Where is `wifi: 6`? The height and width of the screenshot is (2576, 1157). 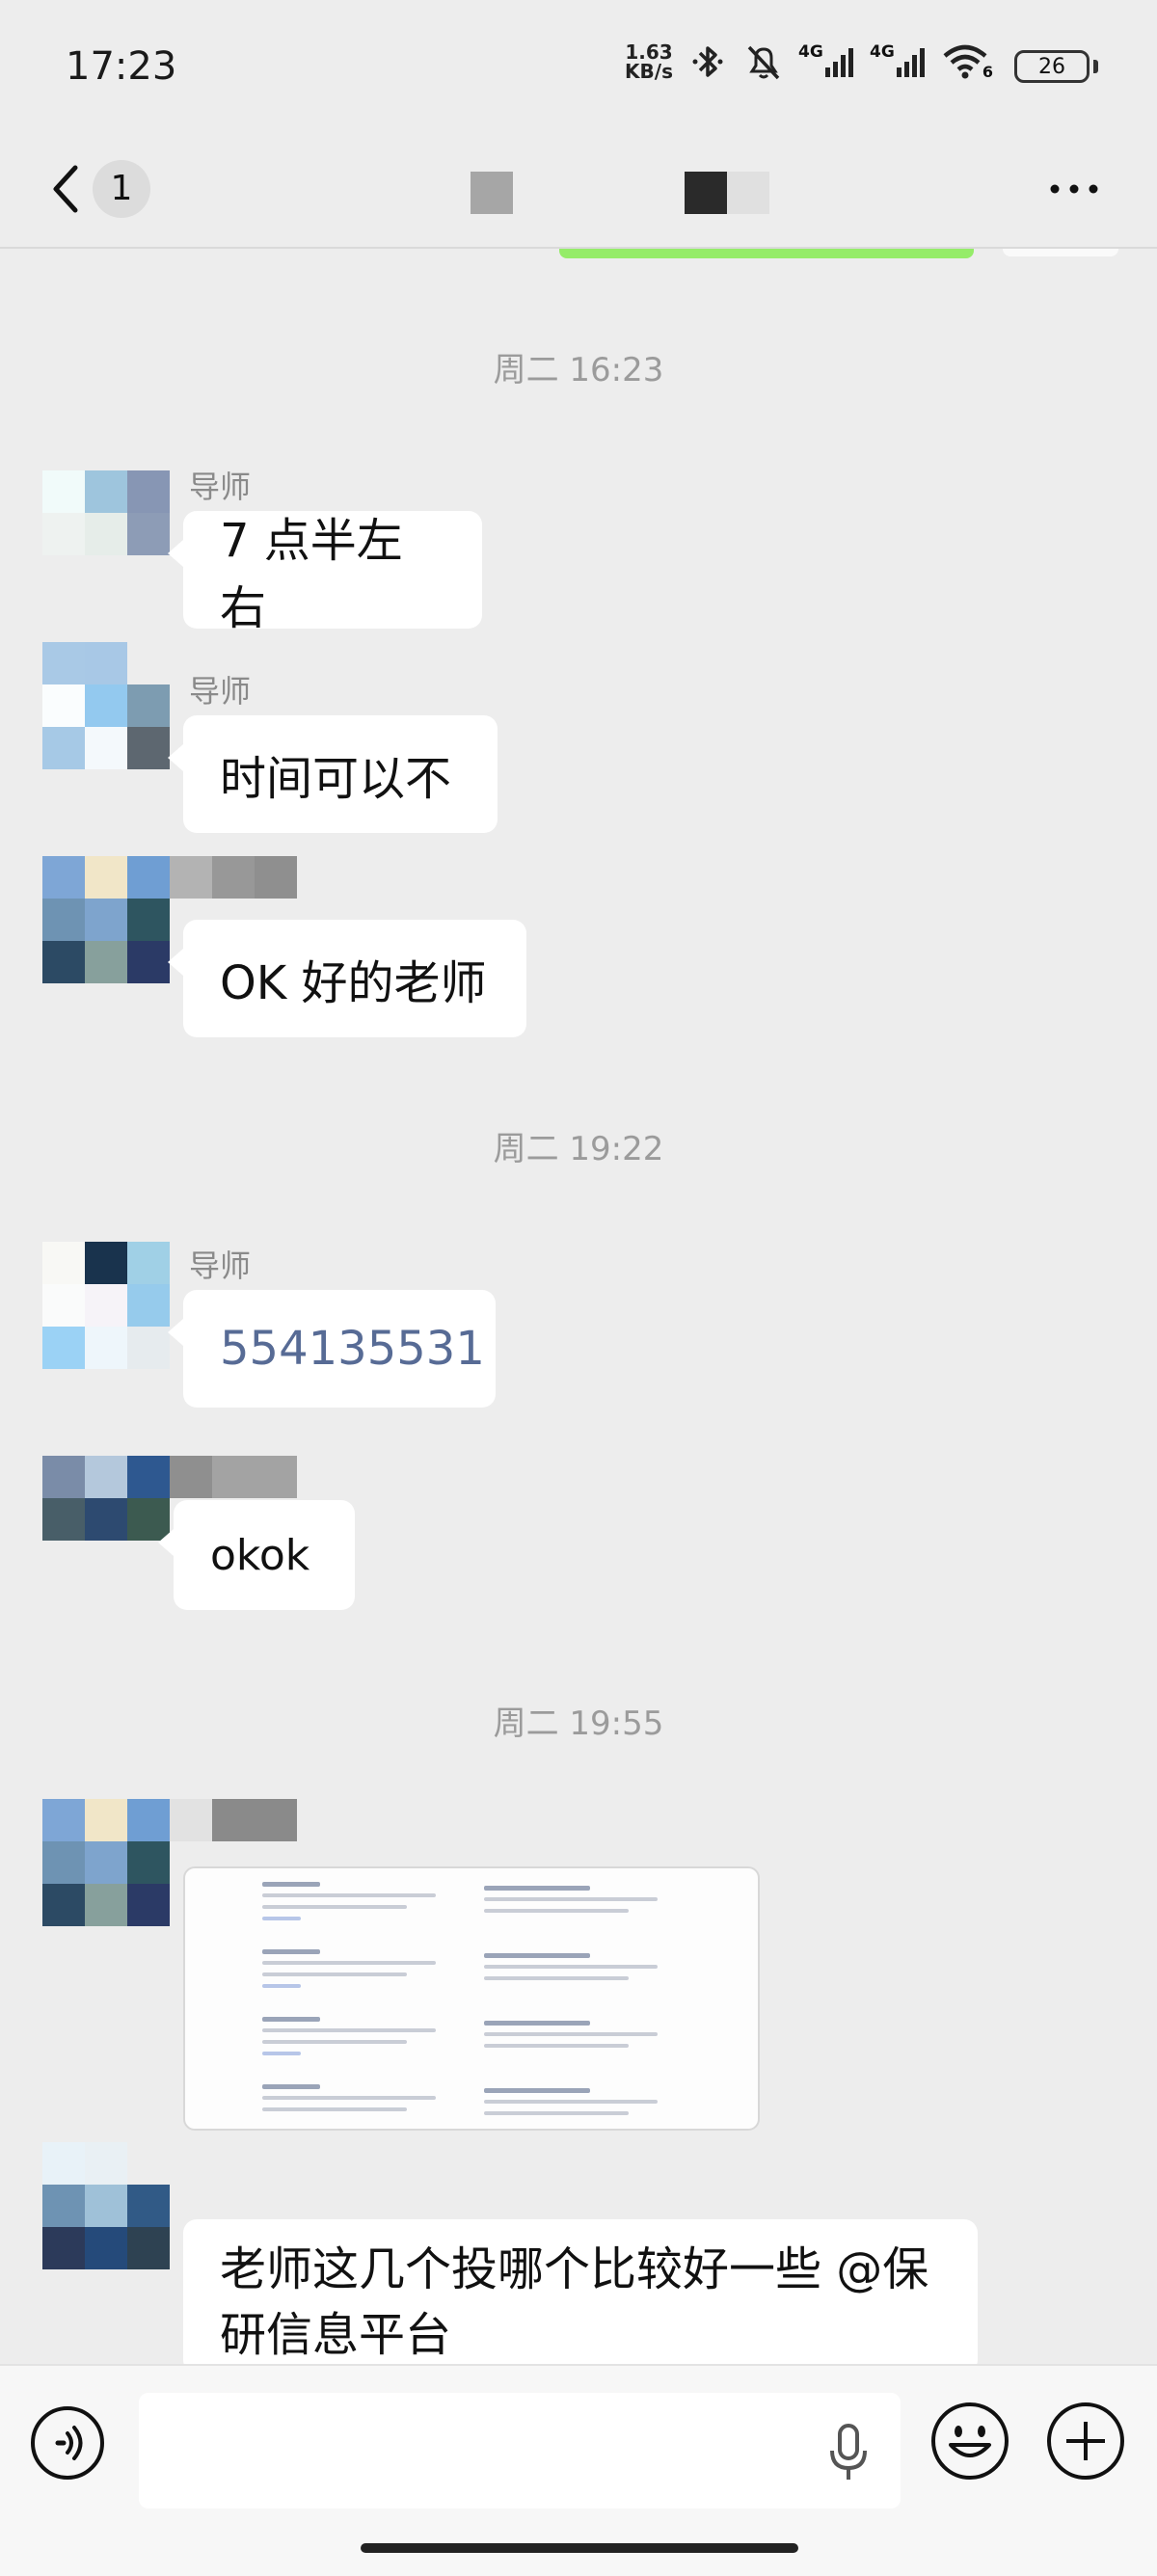 wifi: 6 is located at coordinates (967, 62).